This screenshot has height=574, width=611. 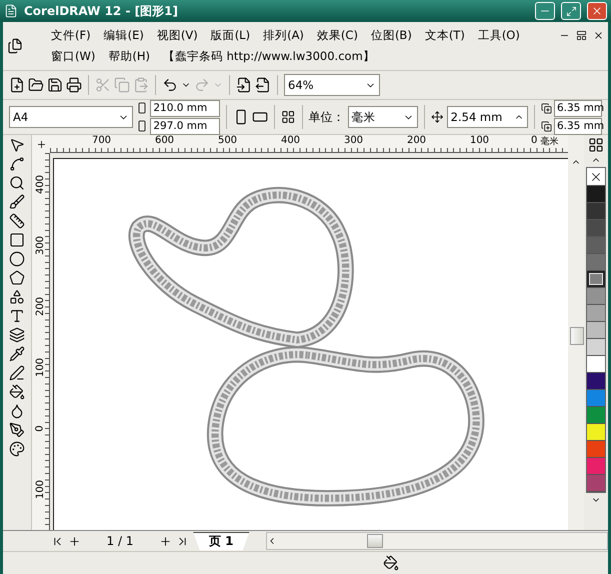 I want to click on outline-pen-icon, so click(x=17, y=373).